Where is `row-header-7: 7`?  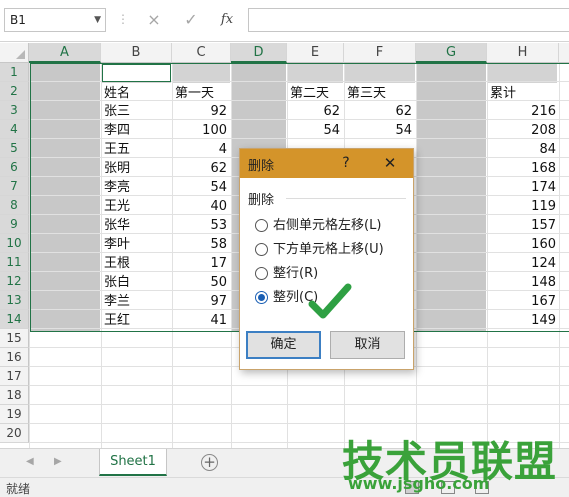
row-header-7: 7 is located at coordinates (14, 186).